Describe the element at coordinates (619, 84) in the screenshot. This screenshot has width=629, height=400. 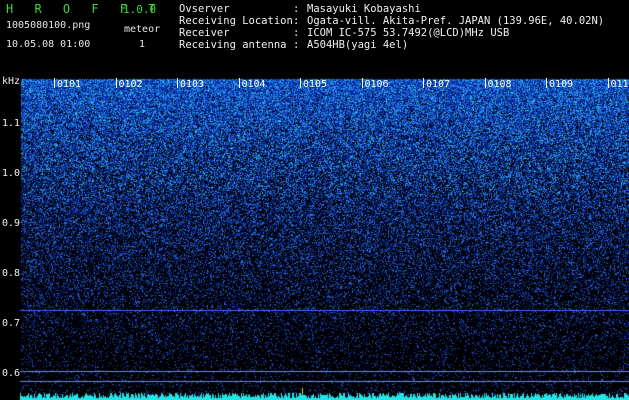
I see `x-tick-label: 0110` at that location.